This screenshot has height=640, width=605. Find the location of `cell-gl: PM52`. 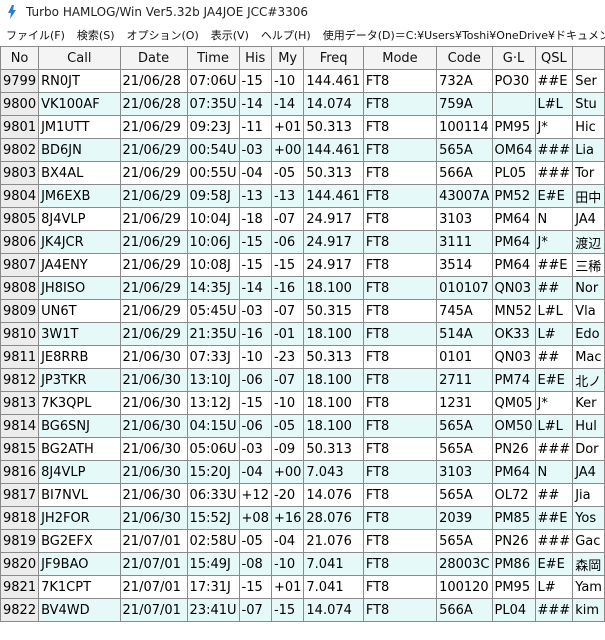

cell-gl: PM52 is located at coordinates (513, 196).